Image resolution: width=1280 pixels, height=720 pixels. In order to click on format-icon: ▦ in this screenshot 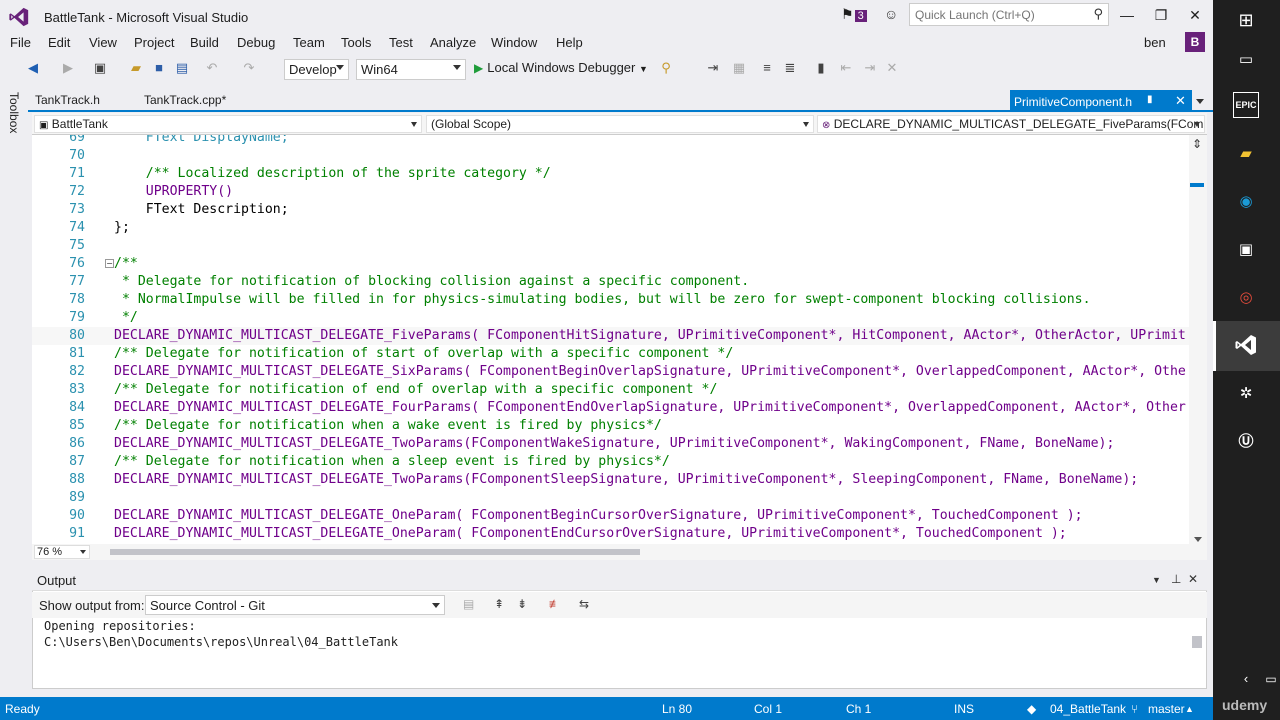, I will do `click(739, 68)`.